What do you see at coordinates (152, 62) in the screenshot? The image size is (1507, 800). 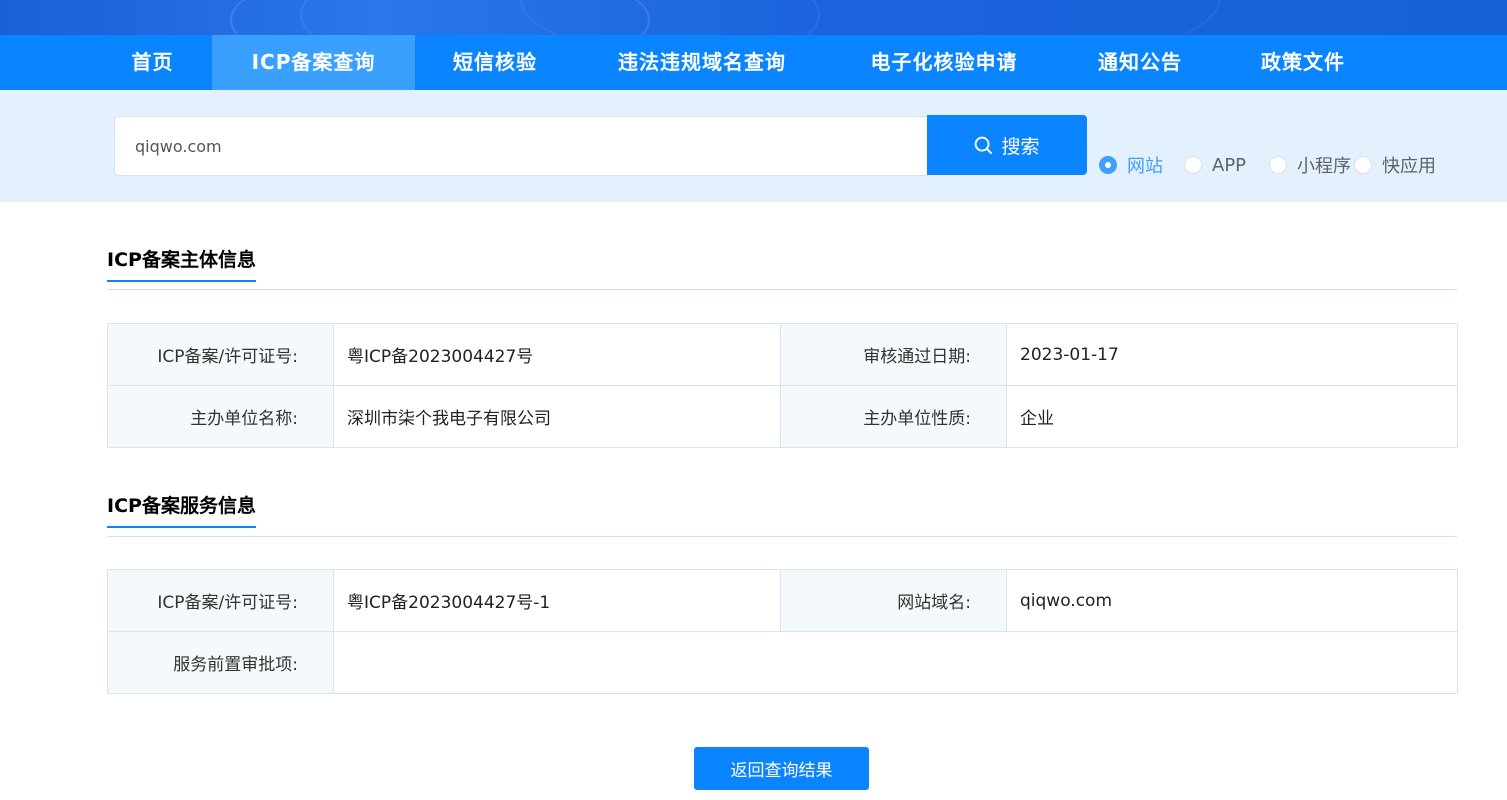 I see `nav-item-home: 首页` at bounding box center [152, 62].